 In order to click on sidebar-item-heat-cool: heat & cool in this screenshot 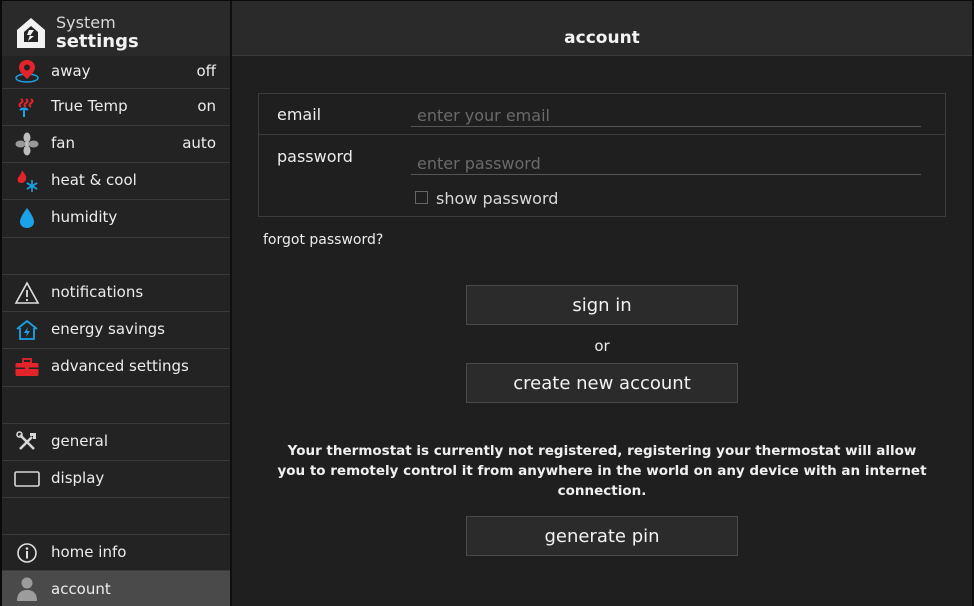, I will do `click(116, 181)`.